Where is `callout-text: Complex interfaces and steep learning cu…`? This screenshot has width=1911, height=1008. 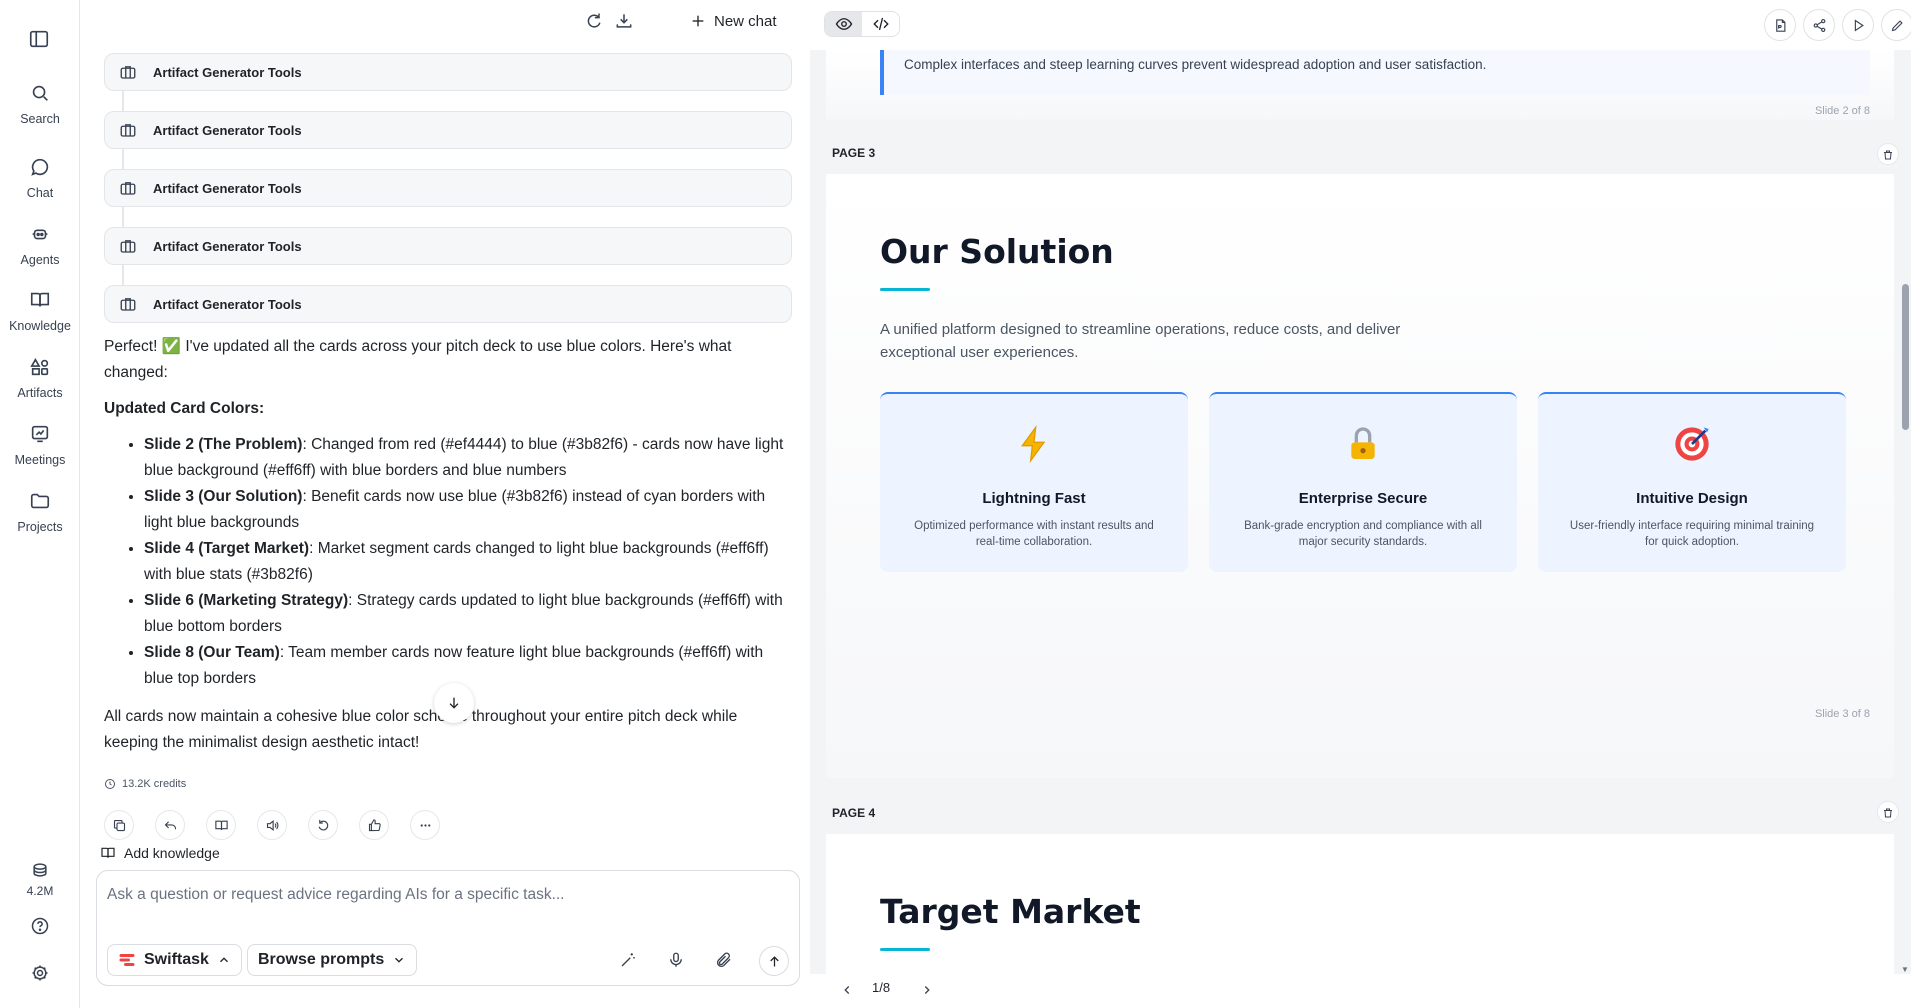 callout-text: Complex interfaces and steep learning cu… is located at coordinates (1195, 64).